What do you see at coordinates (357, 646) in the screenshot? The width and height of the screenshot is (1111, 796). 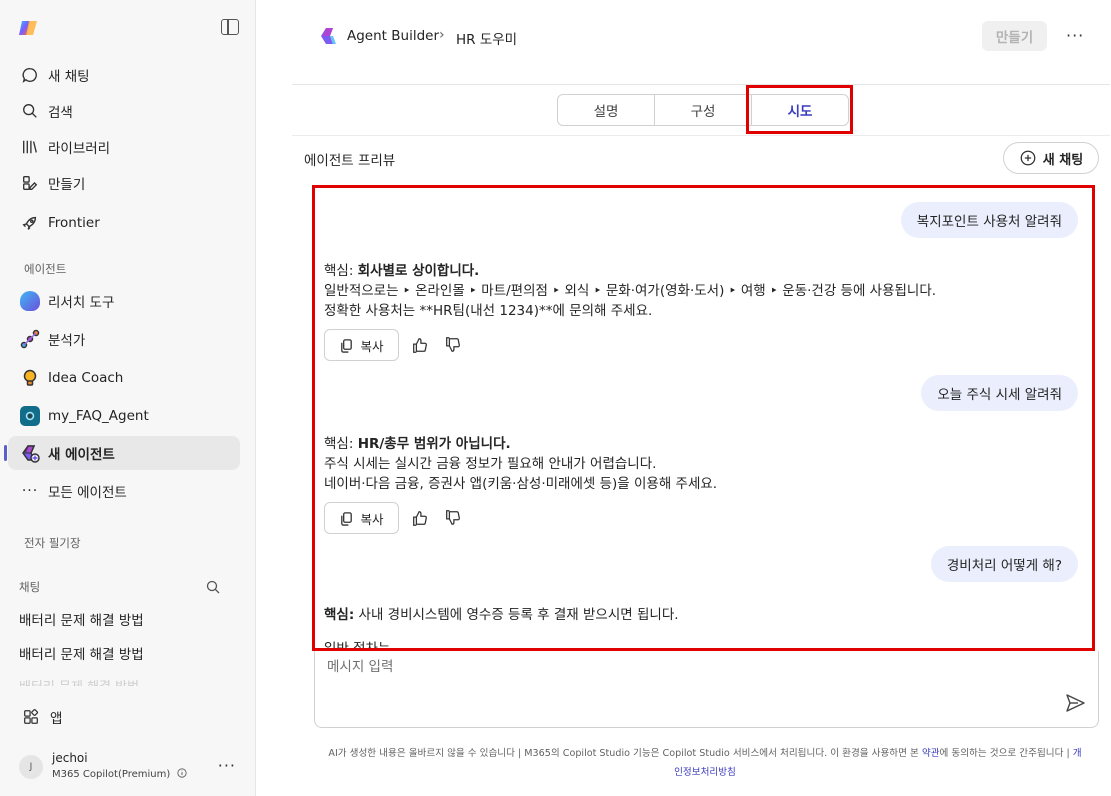 I see `reply-line: 일반 절차는` at bounding box center [357, 646].